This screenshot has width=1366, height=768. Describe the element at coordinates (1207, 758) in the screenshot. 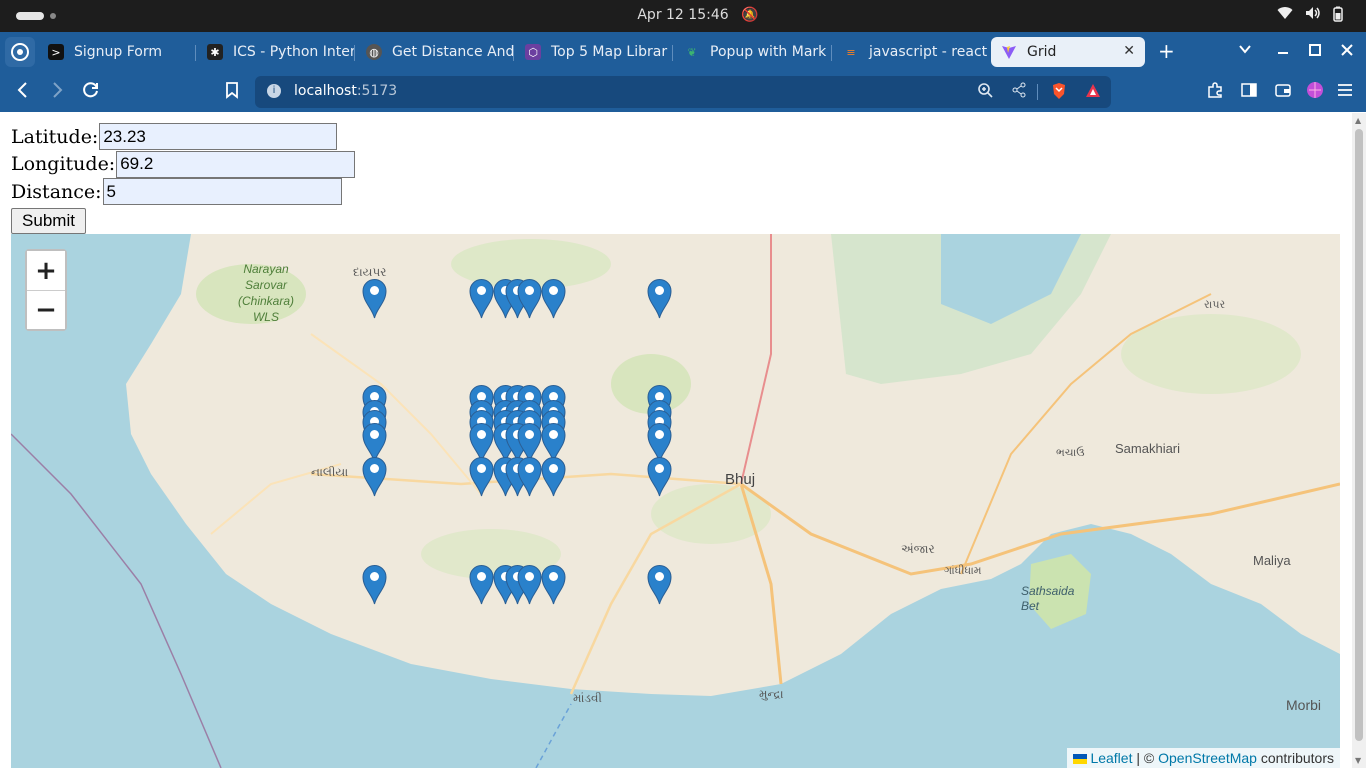

I see `osm-link: OpenStreetMap` at that location.